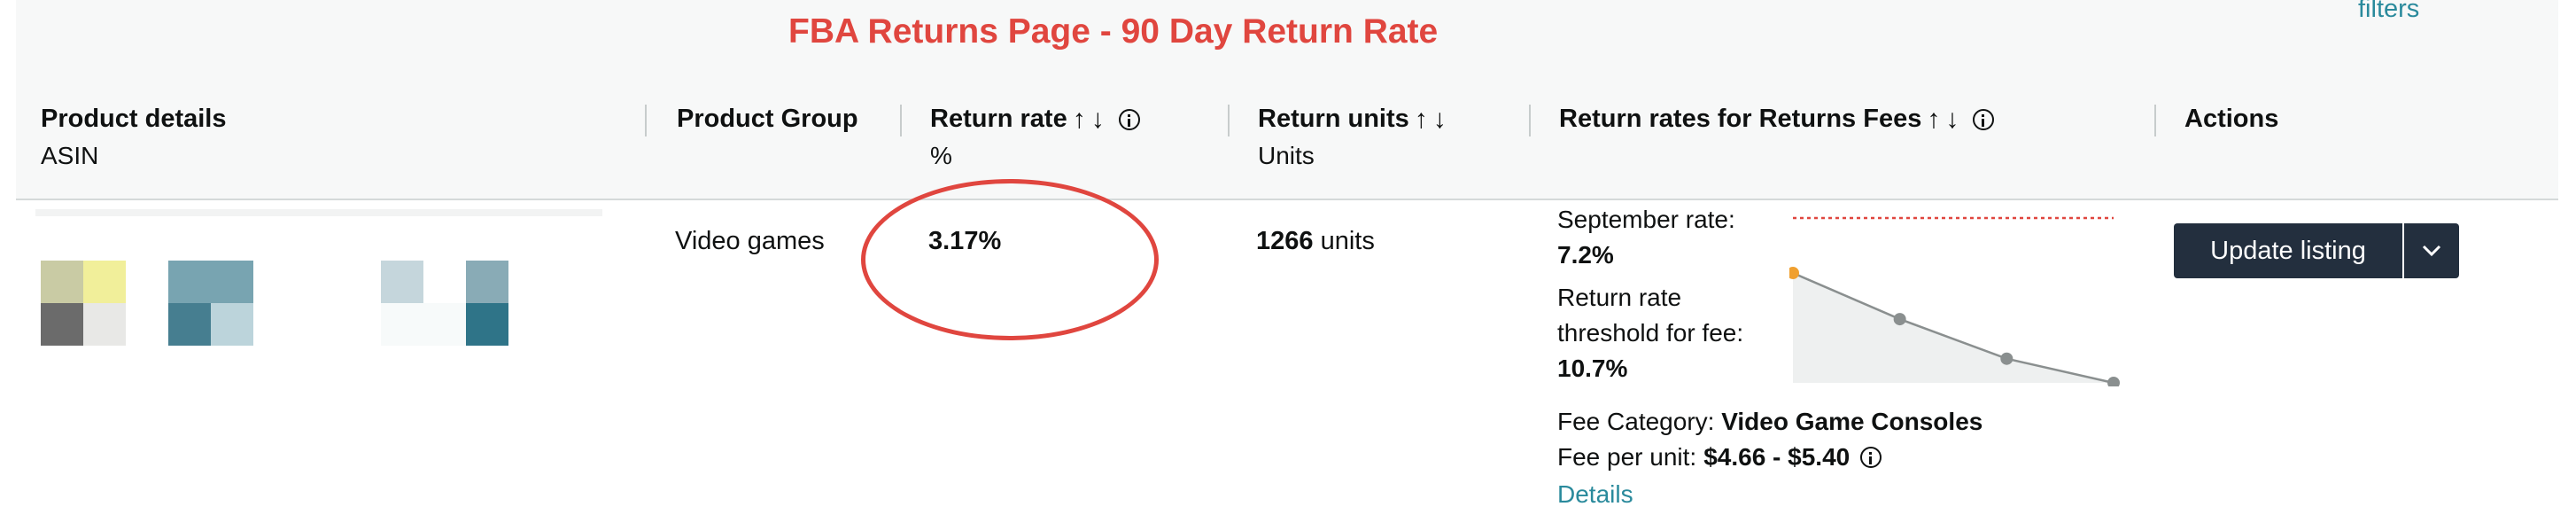 The image size is (2576, 530). Describe the element at coordinates (1852, 421) in the screenshot. I see `fee-category-value: Video Game Consoles` at that location.